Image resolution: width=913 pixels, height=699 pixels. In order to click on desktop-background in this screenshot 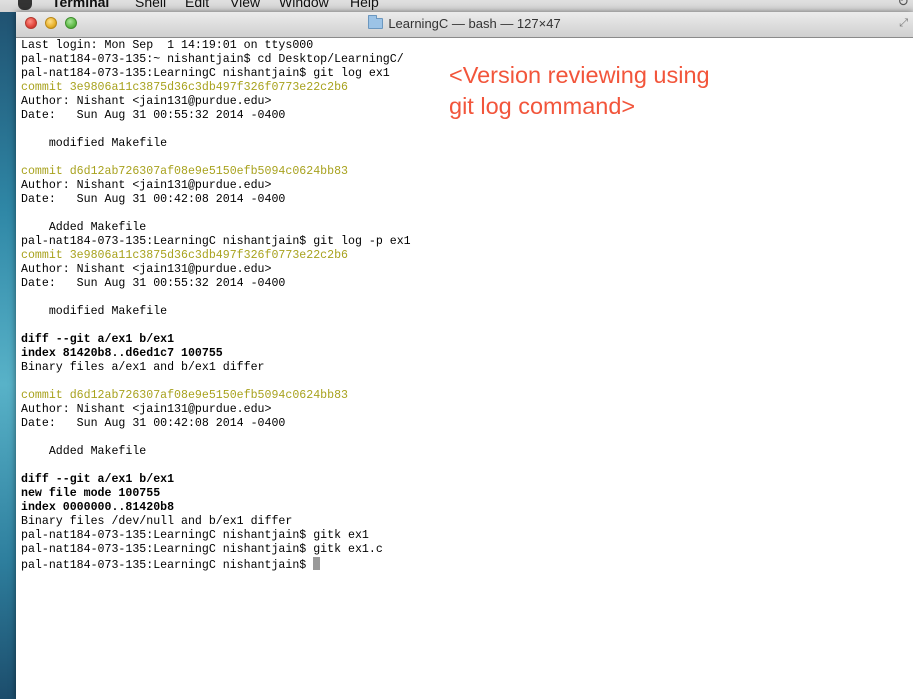, I will do `click(8, 349)`.